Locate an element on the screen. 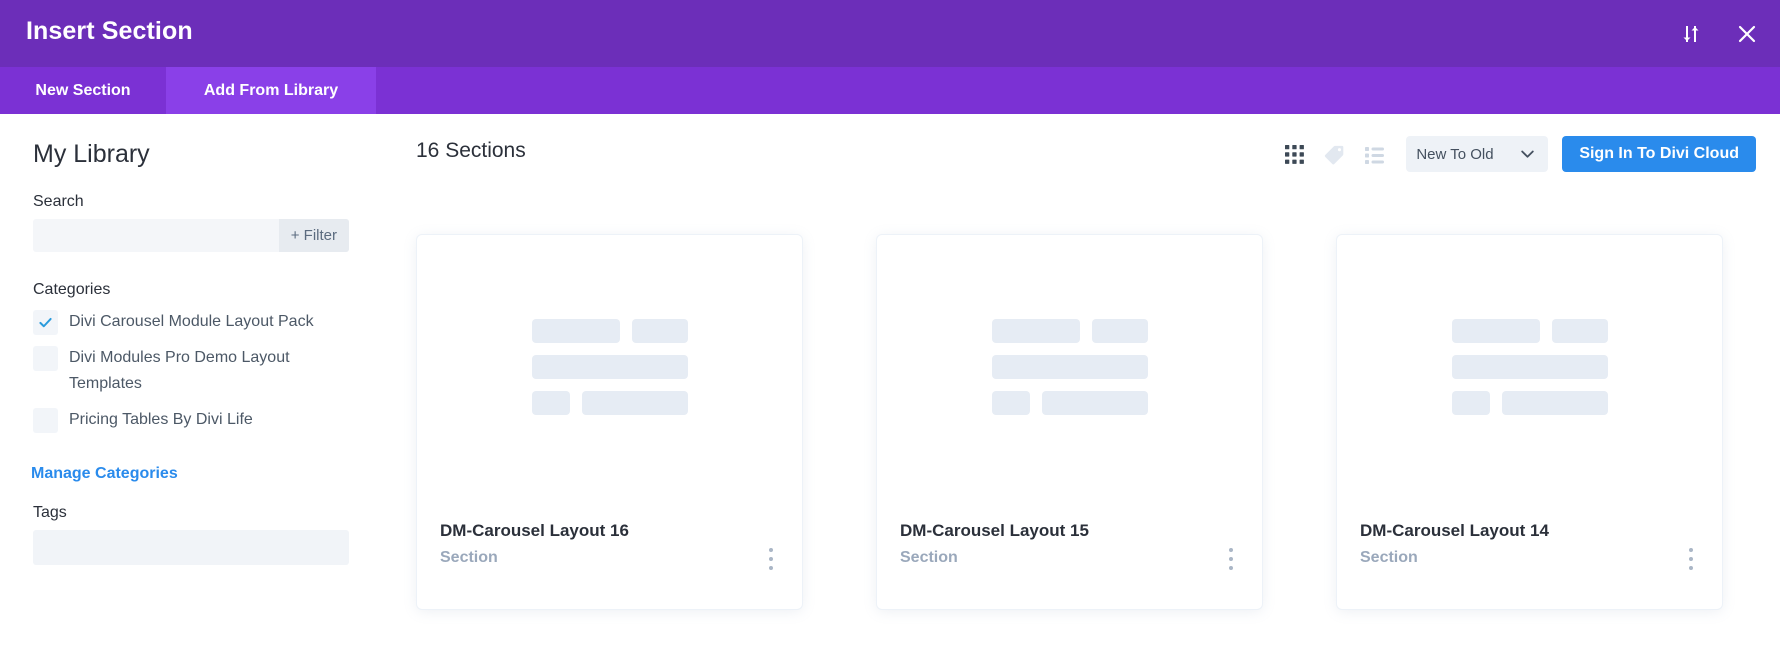 The width and height of the screenshot is (1780, 660). search-field-wrapper: + Filter is located at coordinates (191, 235).